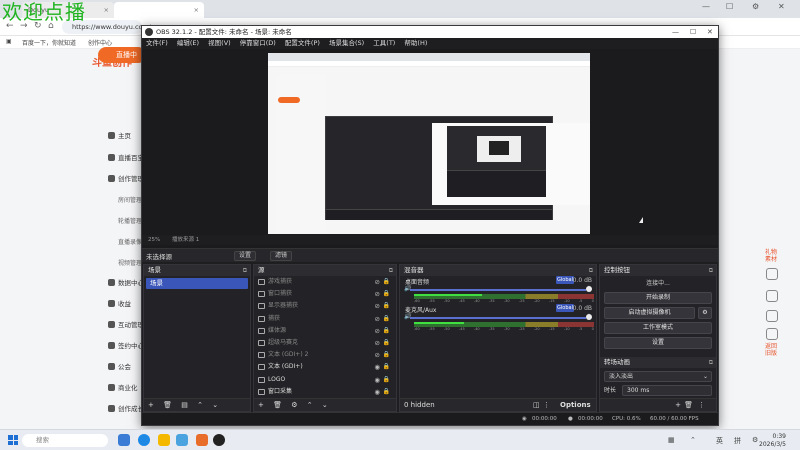  I want to click on source-settings-button: 设置, so click(245, 256).